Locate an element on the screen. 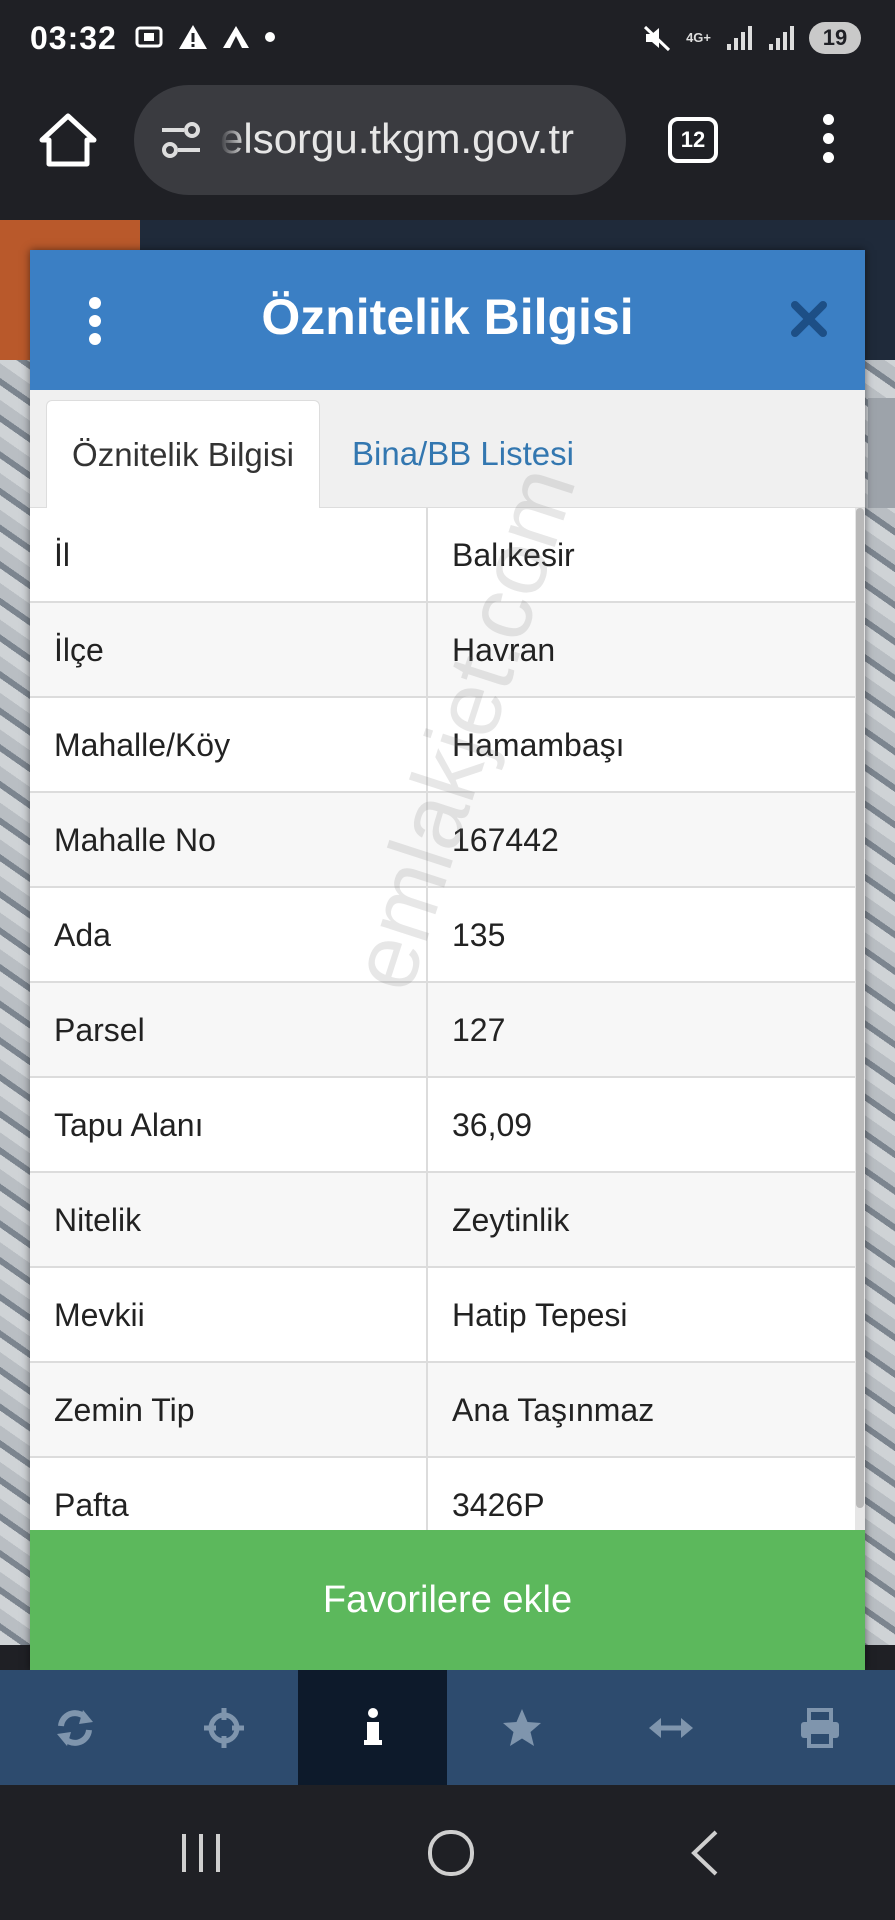 Image resolution: width=895 pixels, height=1920 pixels. table-row: Tapu Alanı 36,09 is located at coordinates (442, 1125).